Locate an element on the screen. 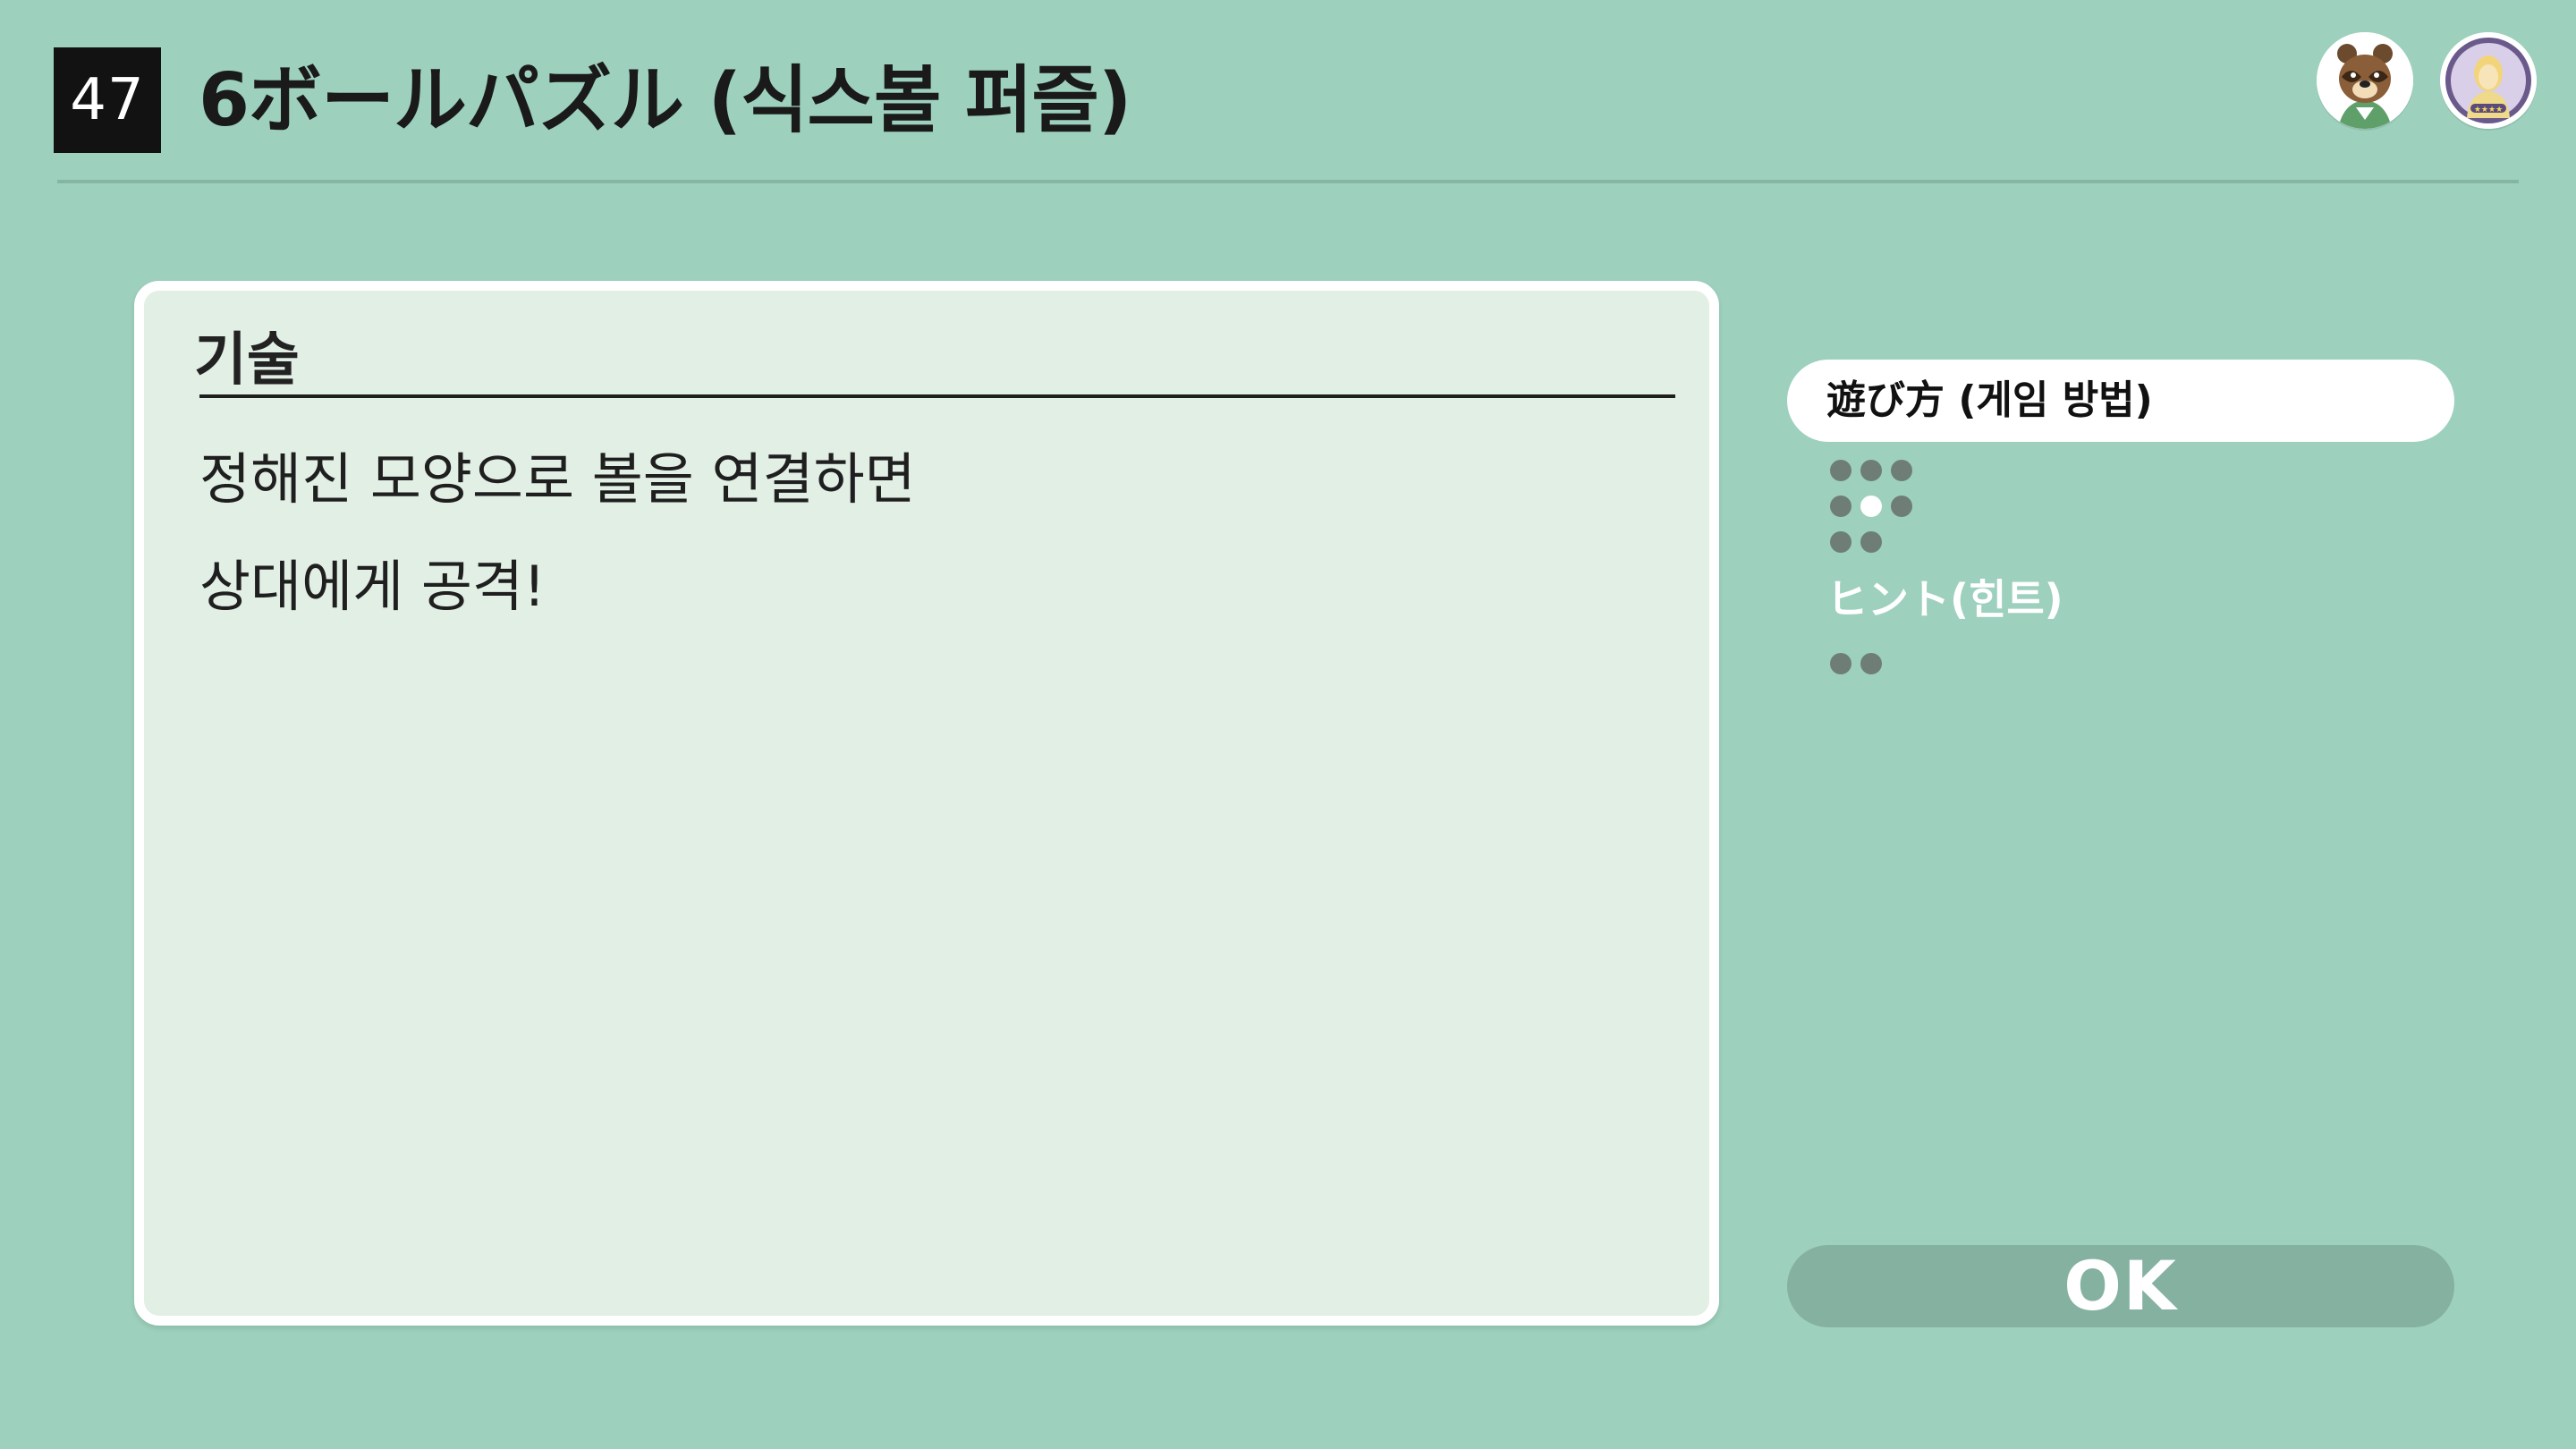 The width and height of the screenshot is (2576, 1449). hint-page-indicator is located at coordinates (1861, 671).